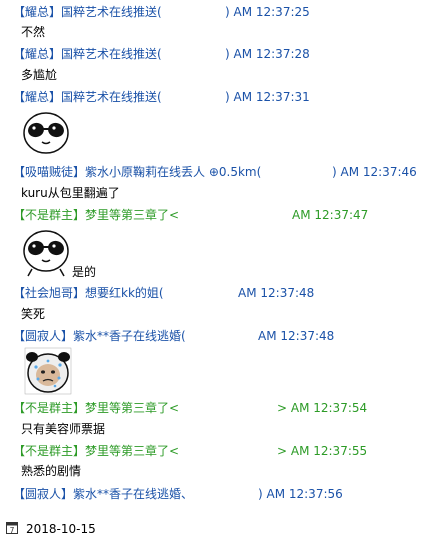 The image size is (424, 542). I want to click on svg-text: 7, so click(12, 530).